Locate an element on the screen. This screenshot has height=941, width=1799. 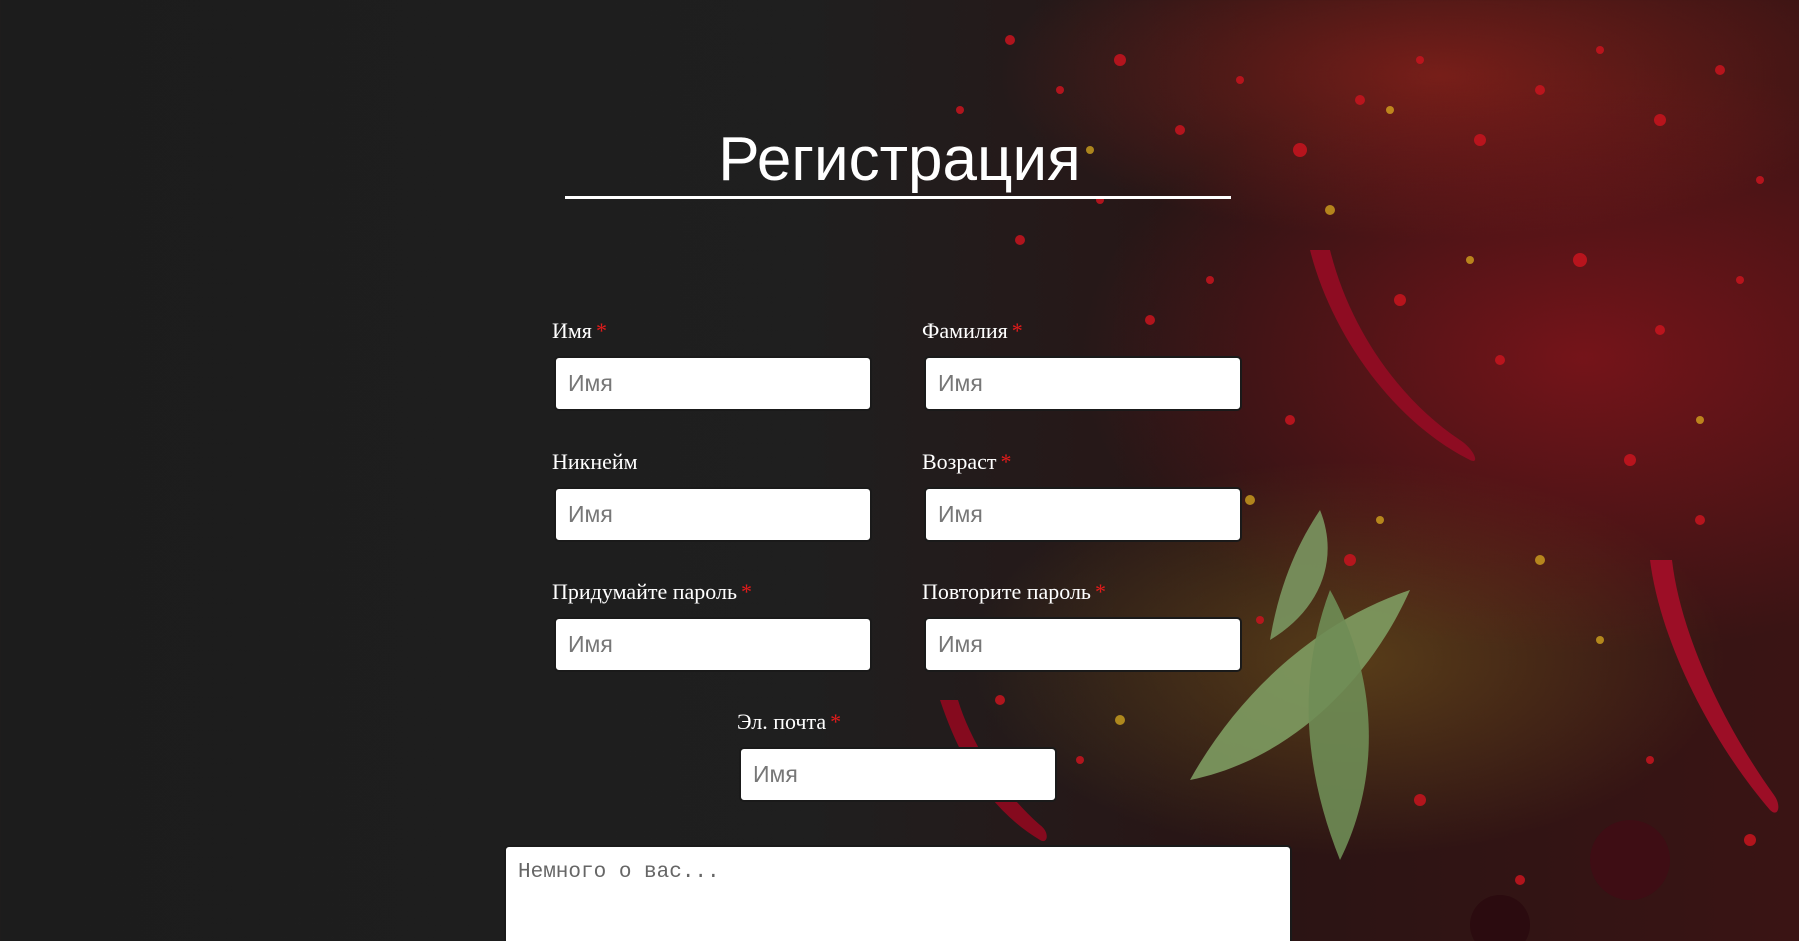
title-underline is located at coordinates (898, 197).